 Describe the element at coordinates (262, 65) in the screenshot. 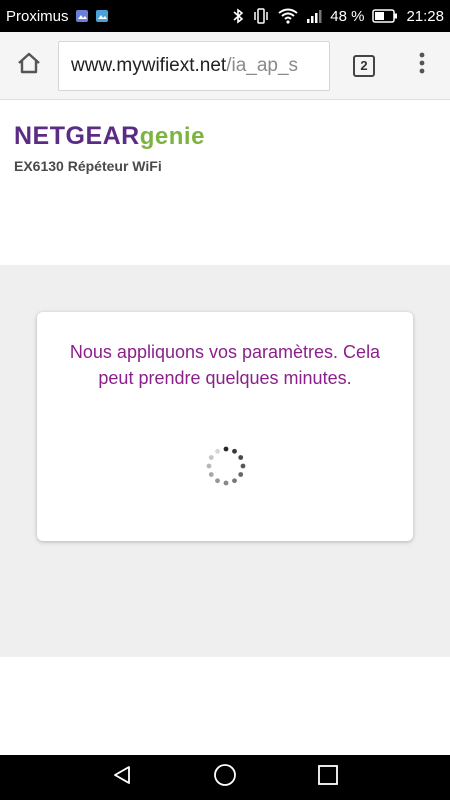

I see `url-path: /ia_ap_s` at that location.